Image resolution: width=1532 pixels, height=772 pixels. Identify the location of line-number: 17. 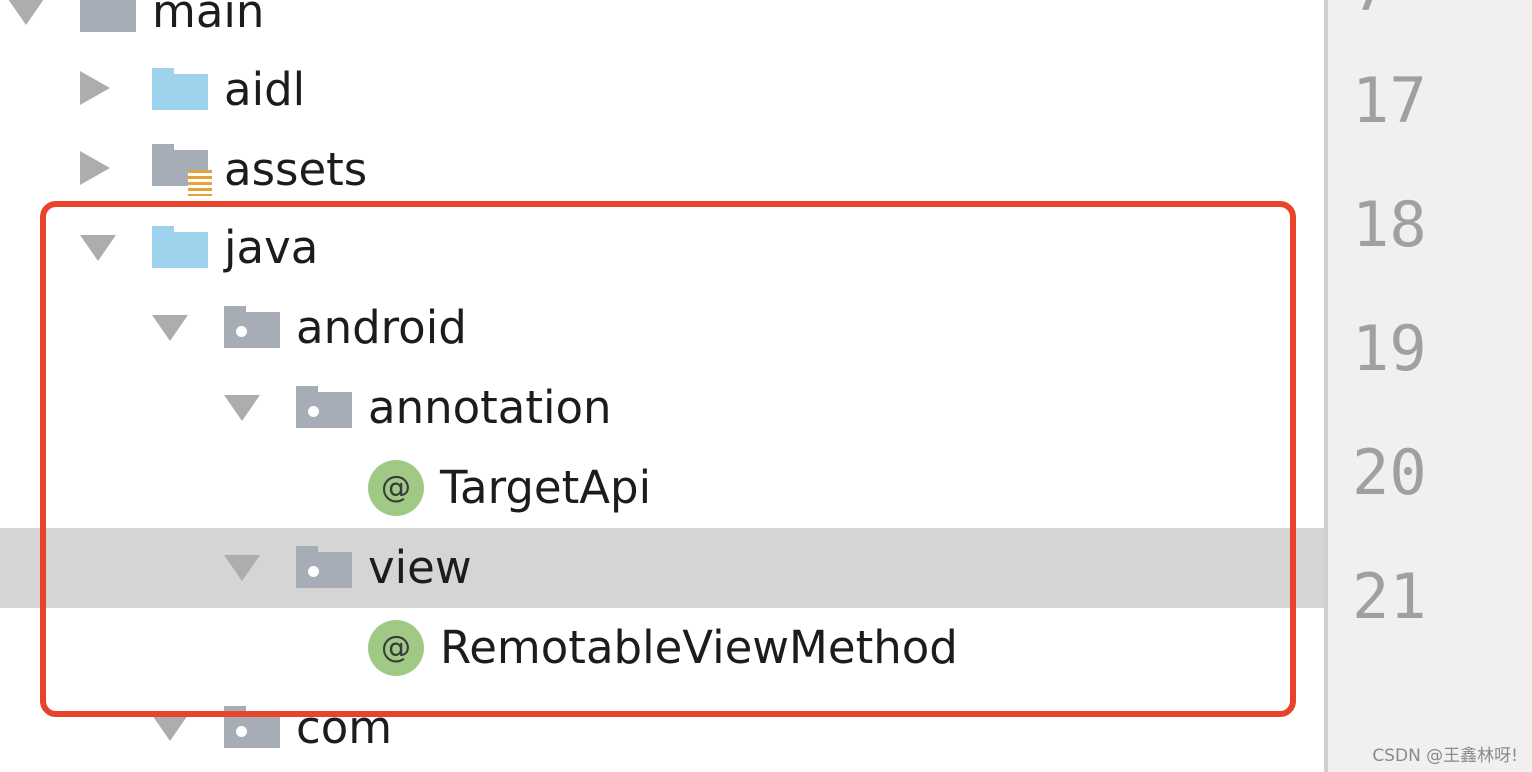
(1389, 100).